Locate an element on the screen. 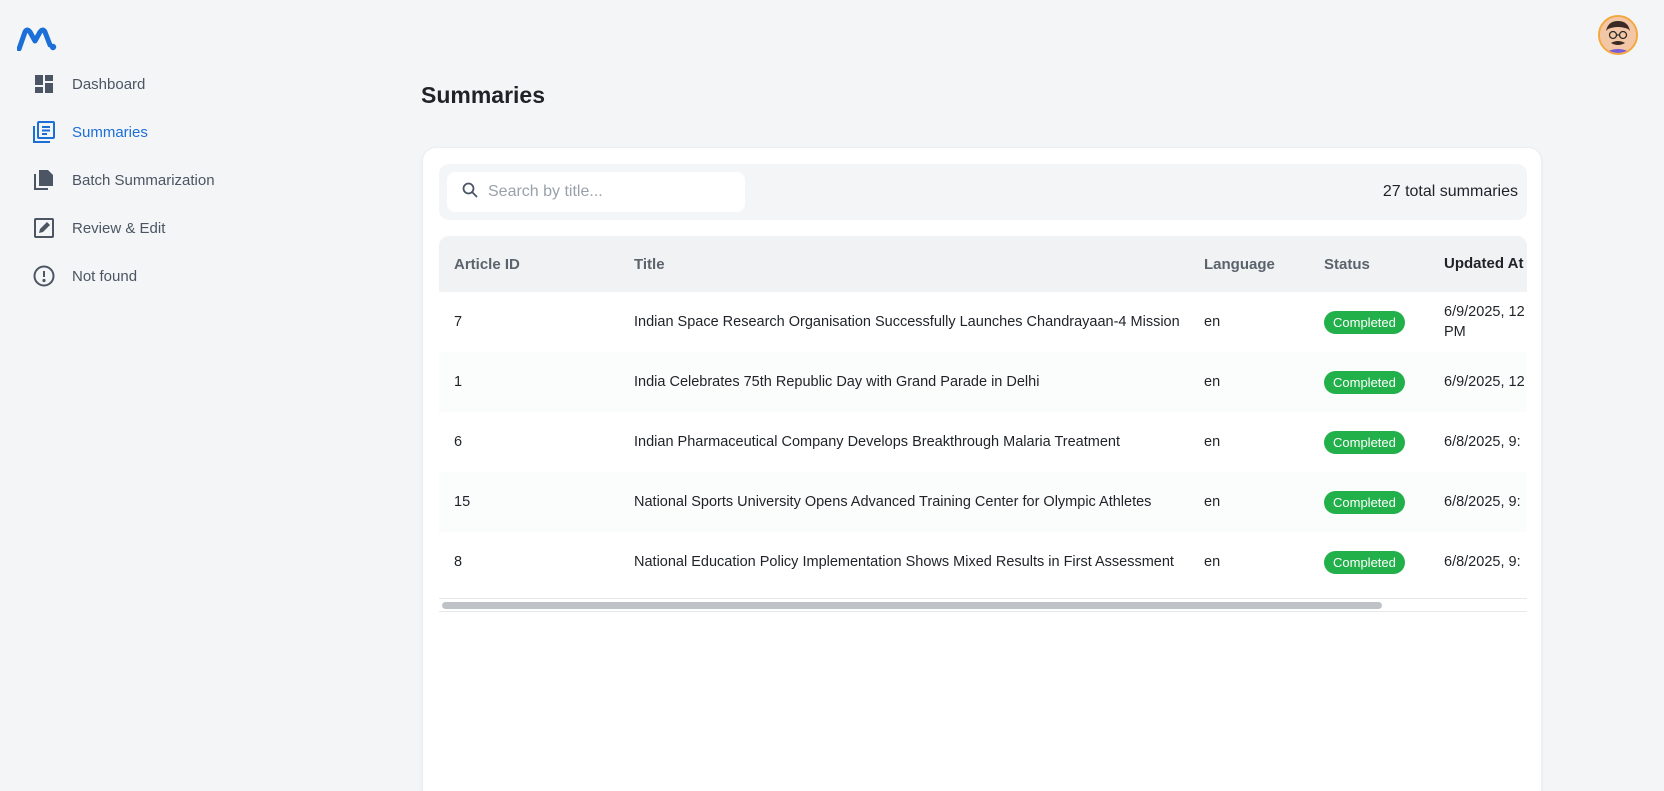  user-avatar is located at coordinates (1618, 35).